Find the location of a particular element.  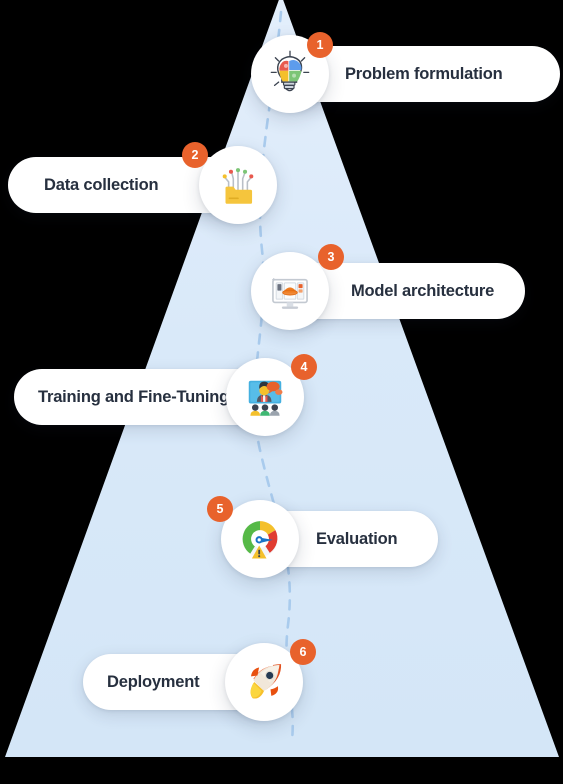

step-badge-1: 1 is located at coordinates (320, 45).